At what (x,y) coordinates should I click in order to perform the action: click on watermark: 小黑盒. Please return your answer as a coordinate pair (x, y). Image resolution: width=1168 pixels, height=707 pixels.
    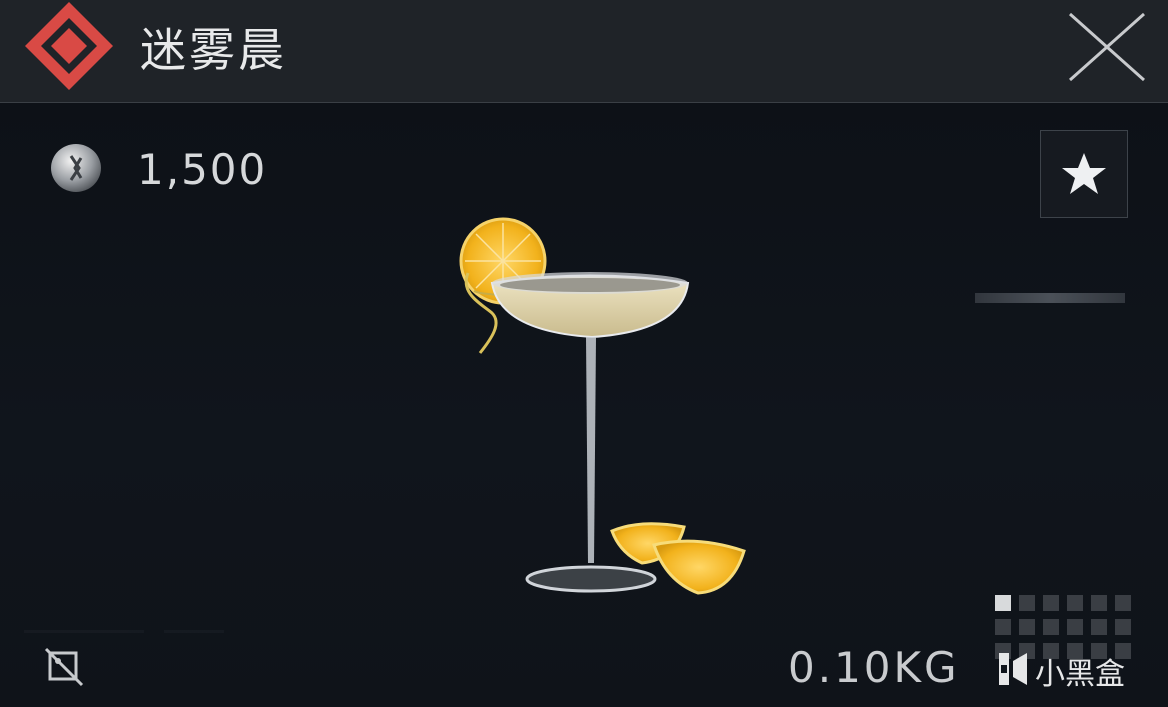
    Looking at the image, I should click on (1070, 668).